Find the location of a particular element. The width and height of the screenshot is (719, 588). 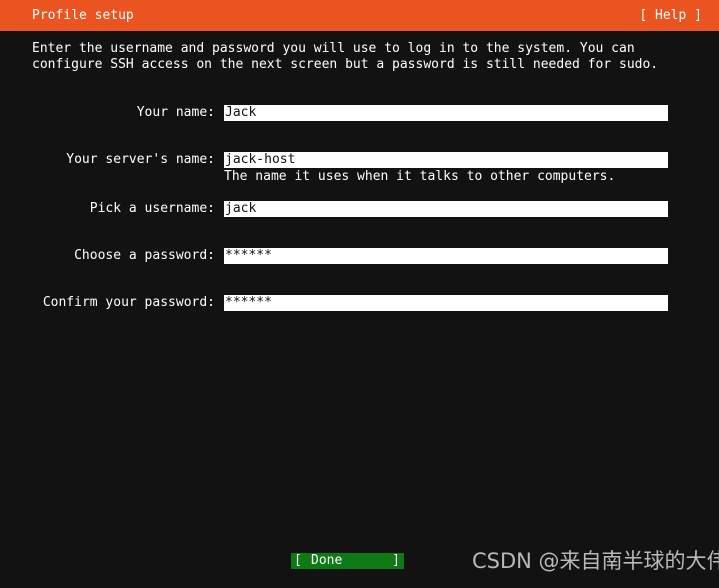

field-label-username: Pick a username: is located at coordinates (152, 208).